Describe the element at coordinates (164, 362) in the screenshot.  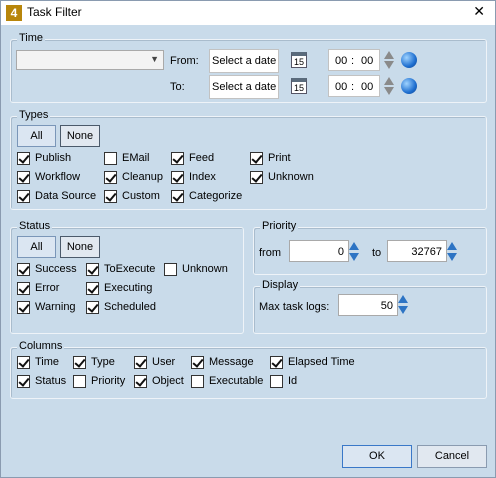
I see `checkbox-label: User` at that location.